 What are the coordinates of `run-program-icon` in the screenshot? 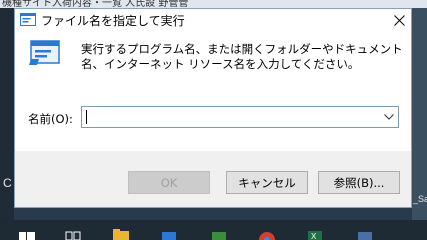 It's located at (44, 52).